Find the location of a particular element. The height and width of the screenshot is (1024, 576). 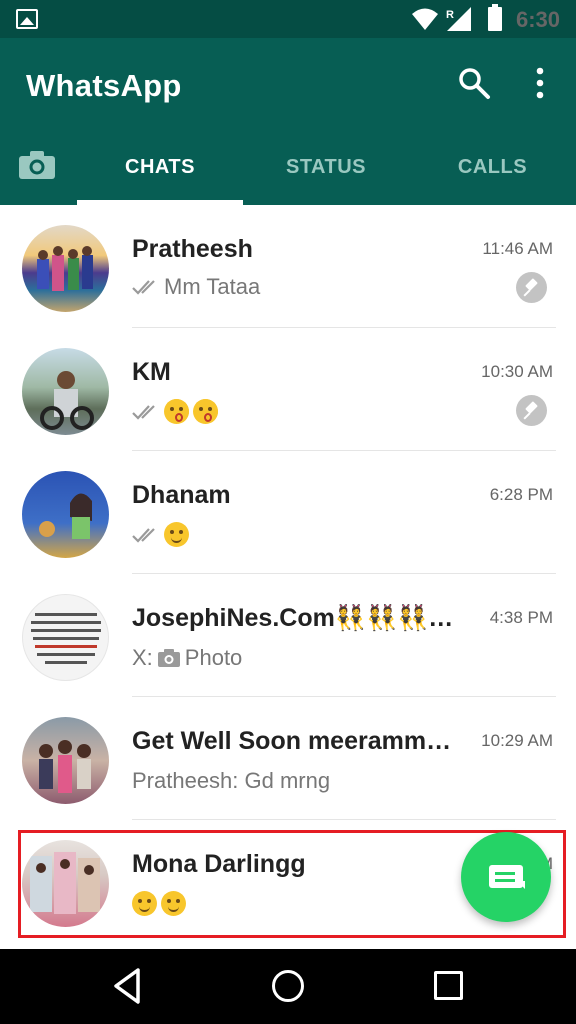

camera-photo-icon is located at coordinates (168, 658).